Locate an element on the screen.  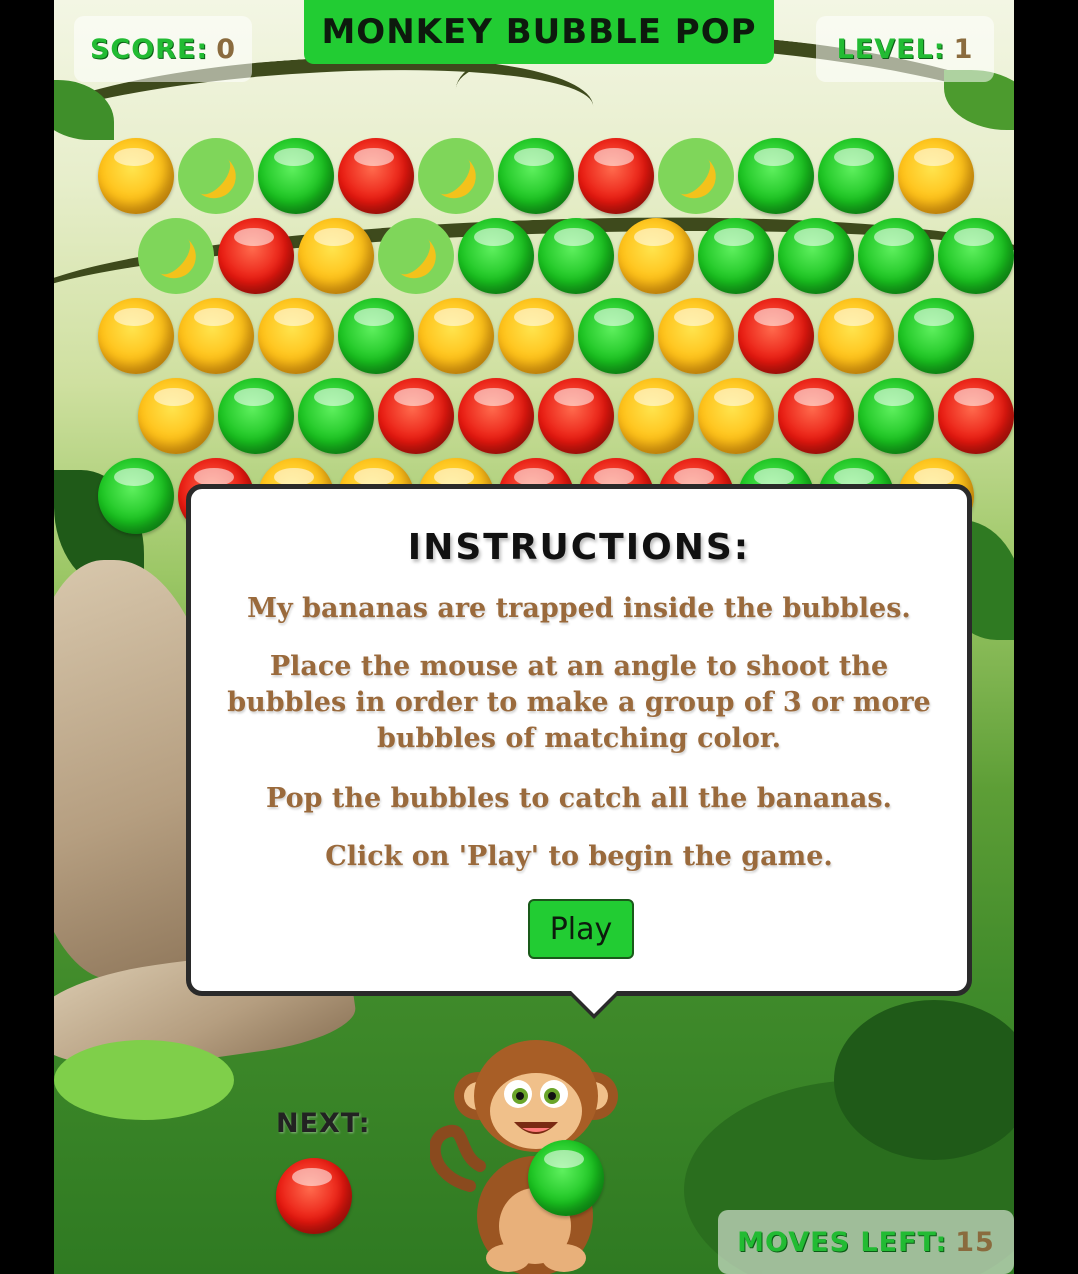
game-title: MONKEY BUBBLE POP is located at coordinates (539, 32).